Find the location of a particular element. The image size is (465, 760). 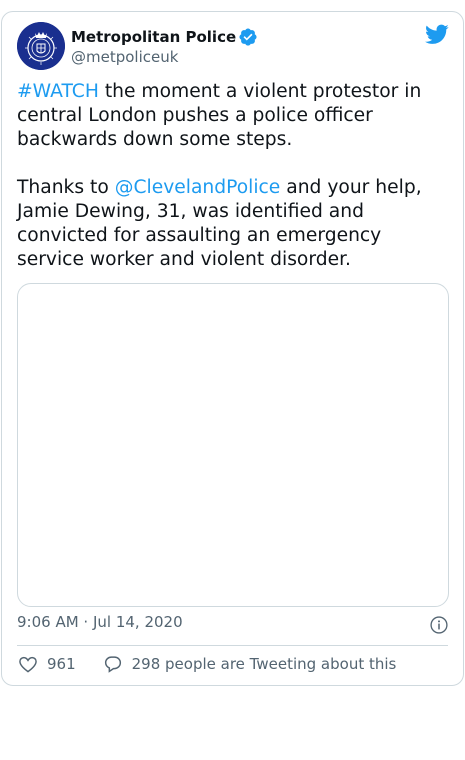

tweet-text-segment: Thanks to is located at coordinates (66, 187).